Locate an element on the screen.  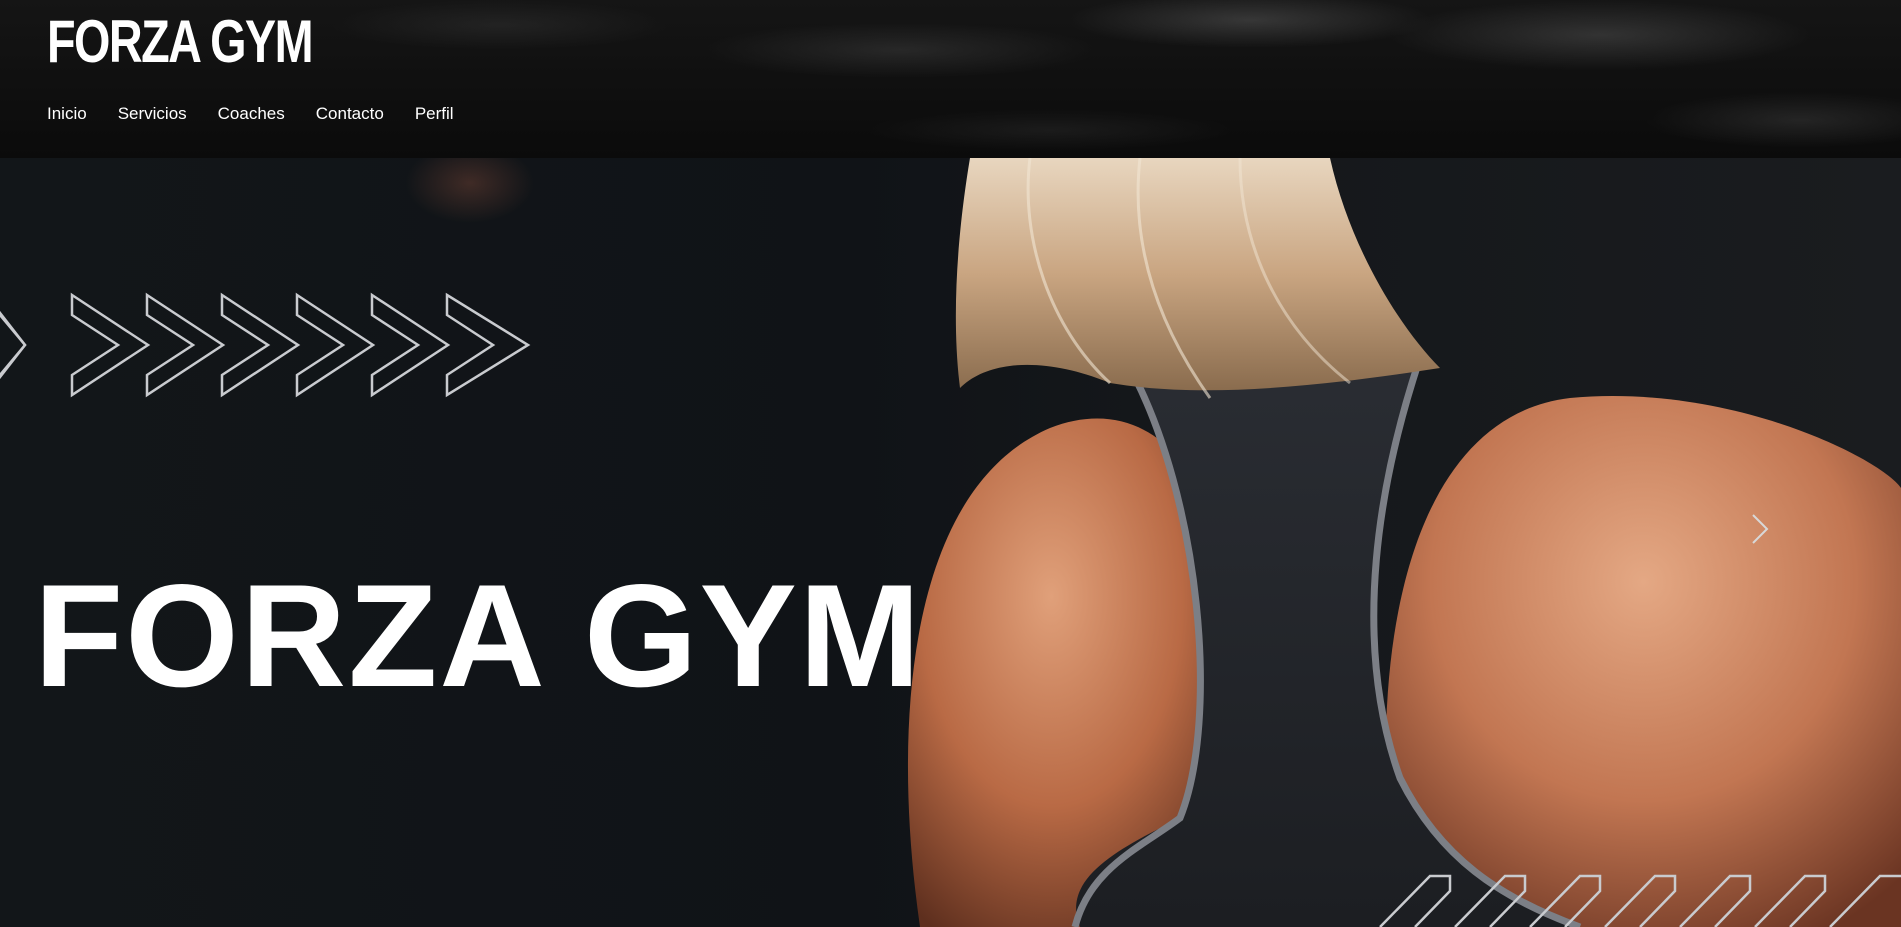
nav-link-perfil: Perfil is located at coordinates (434, 114).